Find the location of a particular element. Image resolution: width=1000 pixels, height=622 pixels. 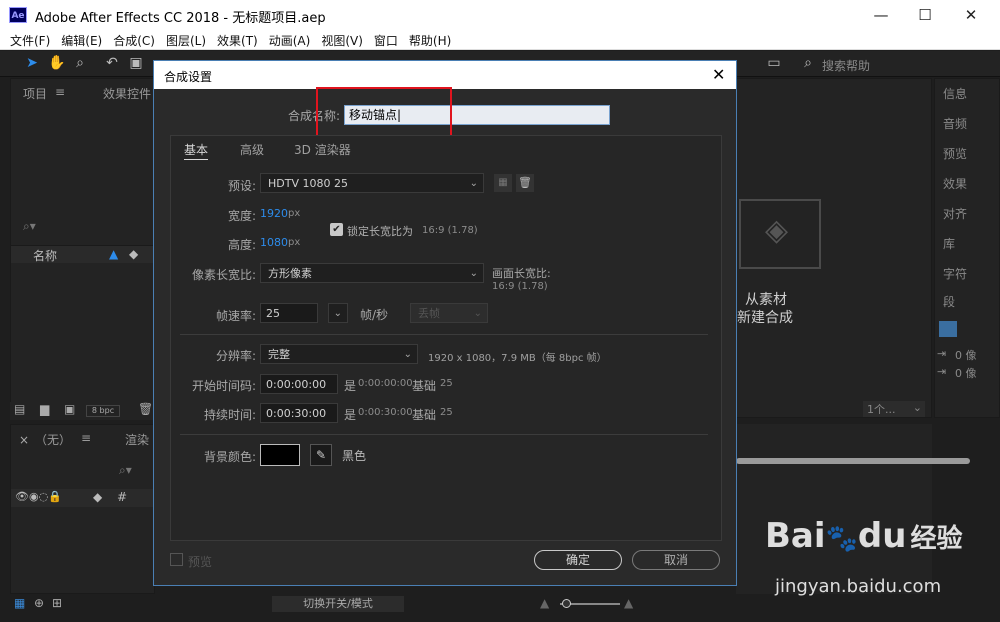

panel-align: 对齐 is located at coordinates (955, 213).